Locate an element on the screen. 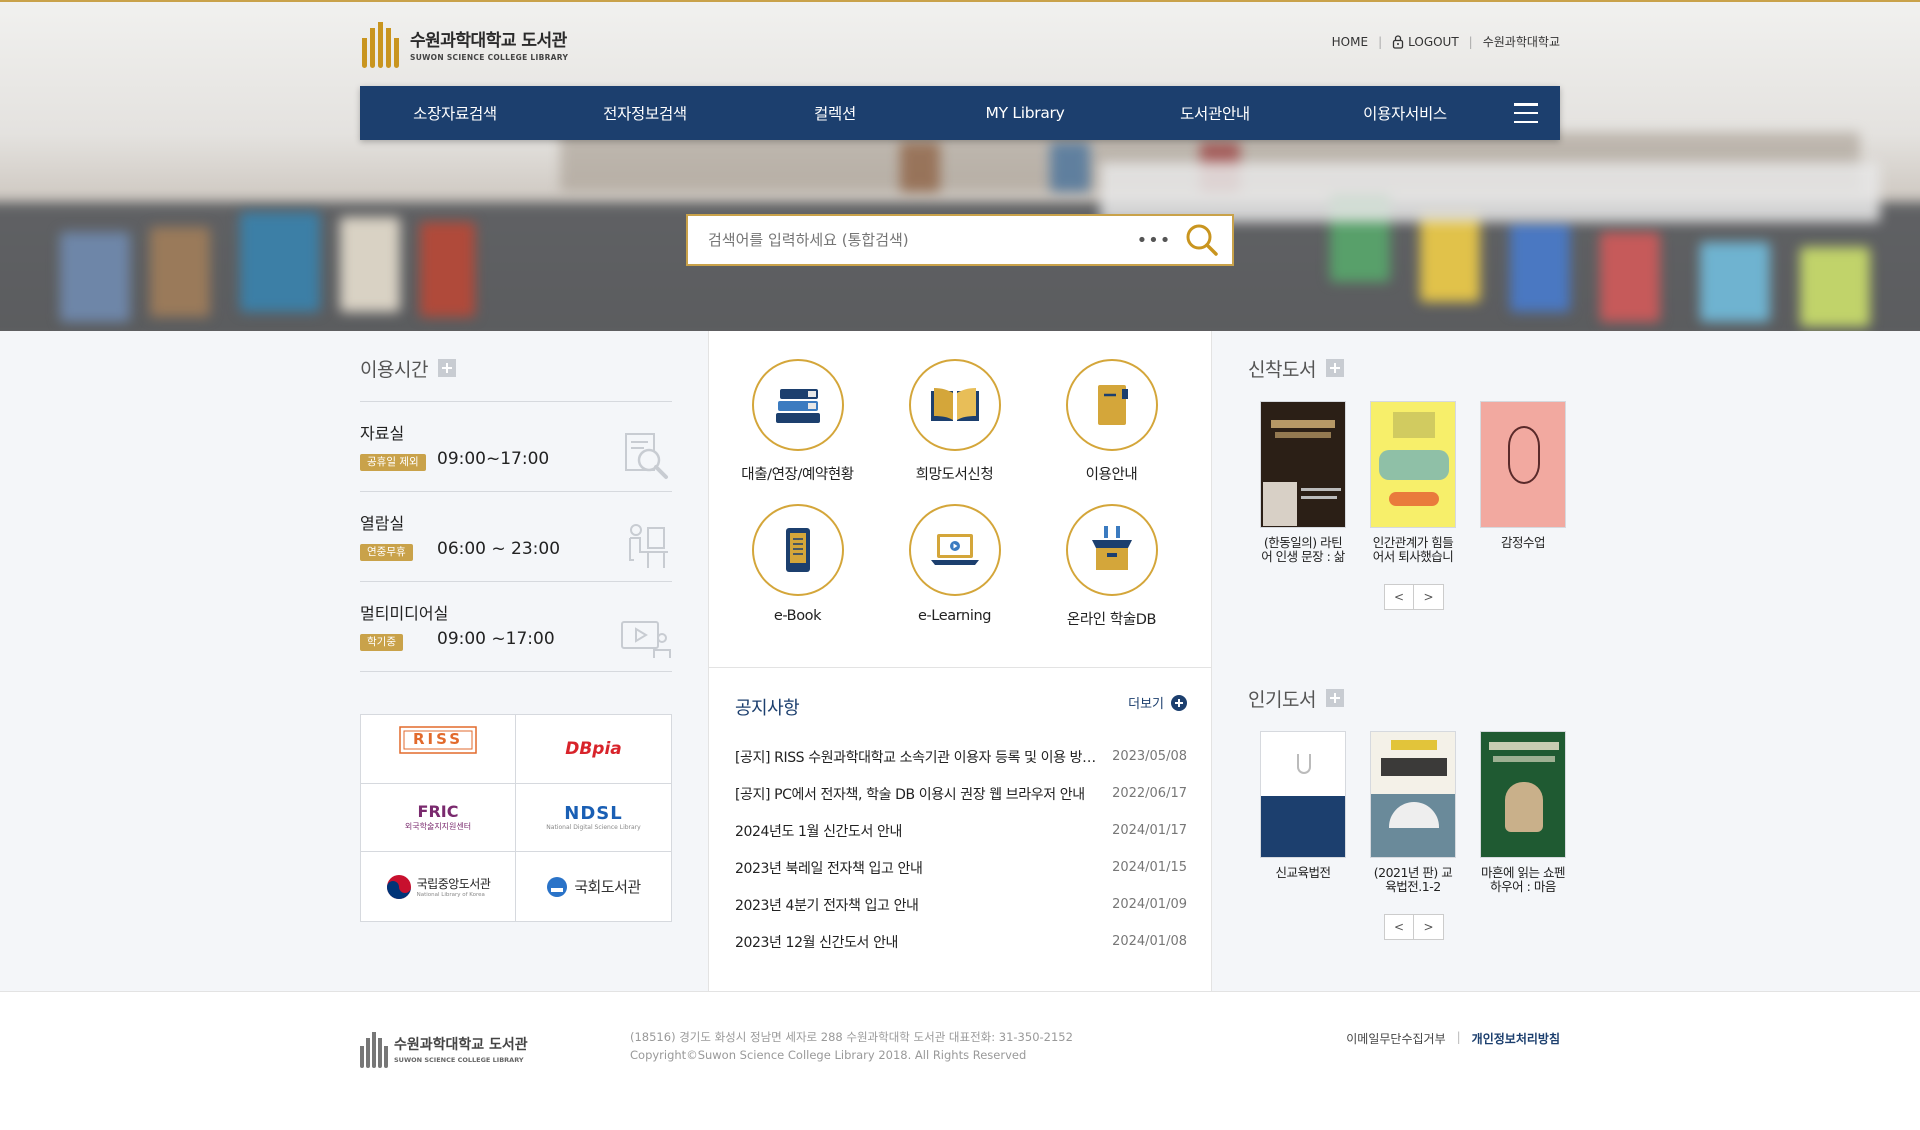  room-name: 자료실 is located at coordinates (382, 433).